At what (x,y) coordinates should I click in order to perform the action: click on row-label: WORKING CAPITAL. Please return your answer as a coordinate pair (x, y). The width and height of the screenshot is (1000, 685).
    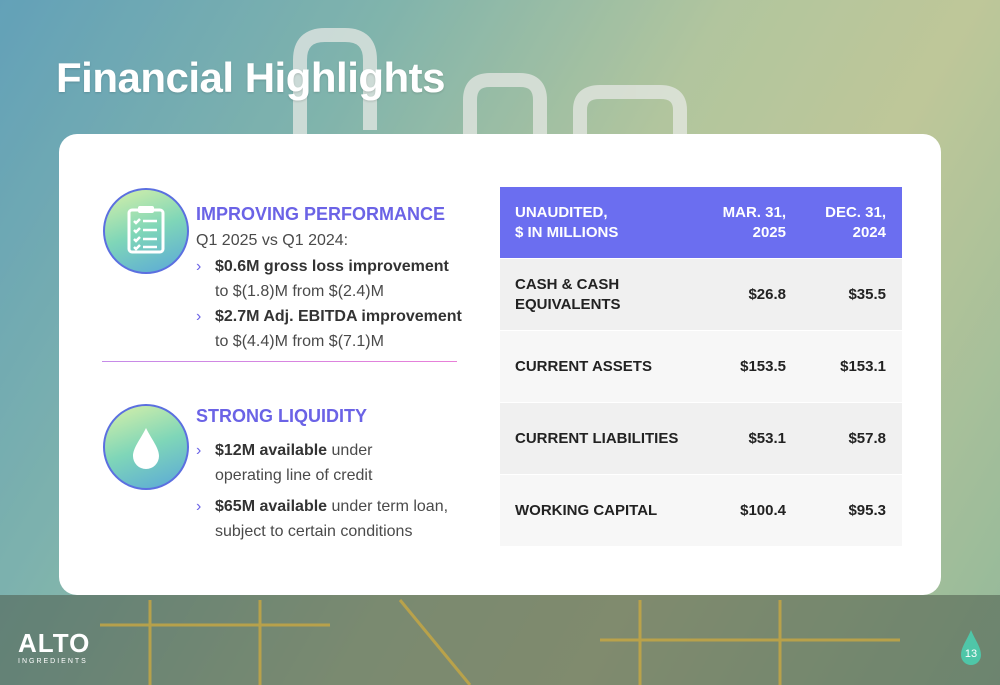
    Looking at the image, I should click on (586, 510).